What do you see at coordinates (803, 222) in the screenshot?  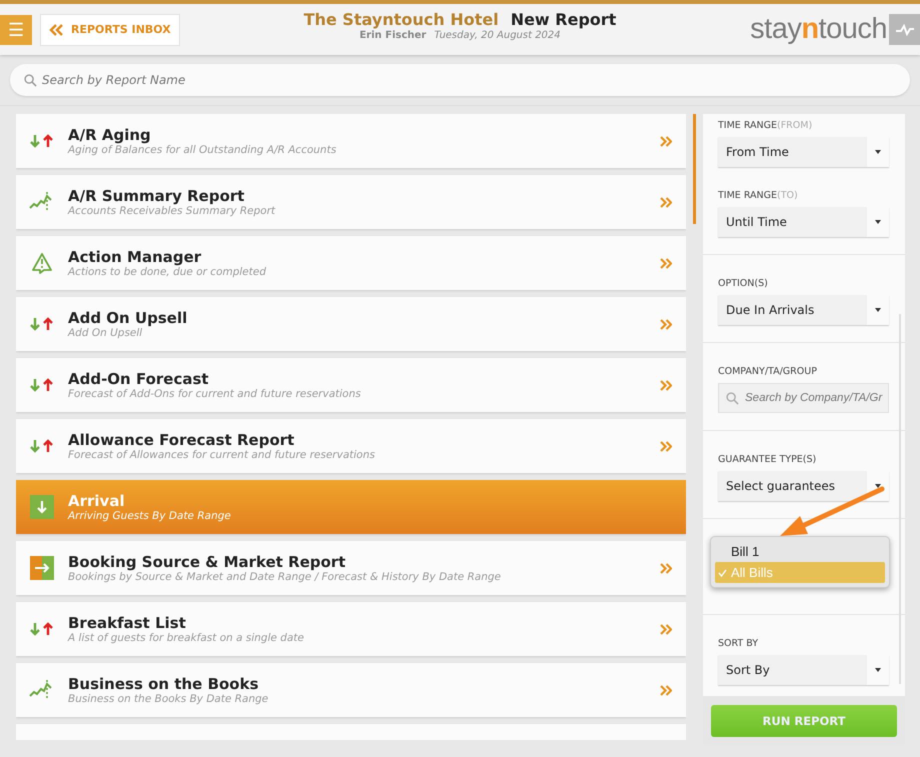 I see `select-field: Until Time` at bounding box center [803, 222].